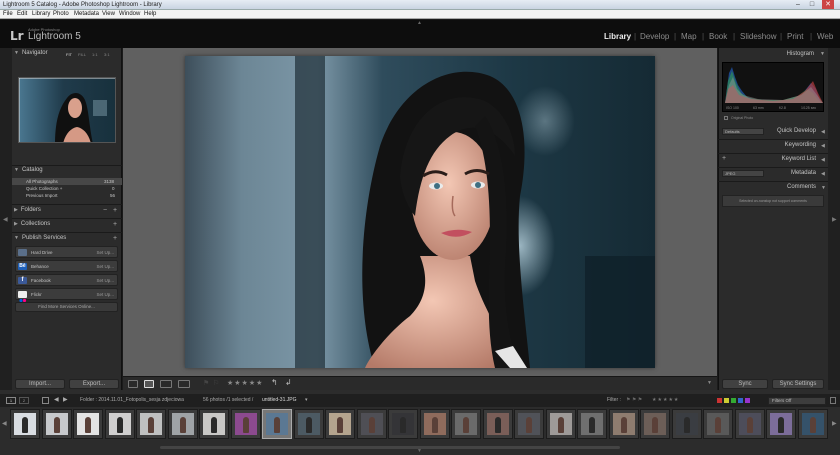  What do you see at coordinates (95, 54) in the screenshot?
I see `zoom-1-1: 1:1` at bounding box center [95, 54].